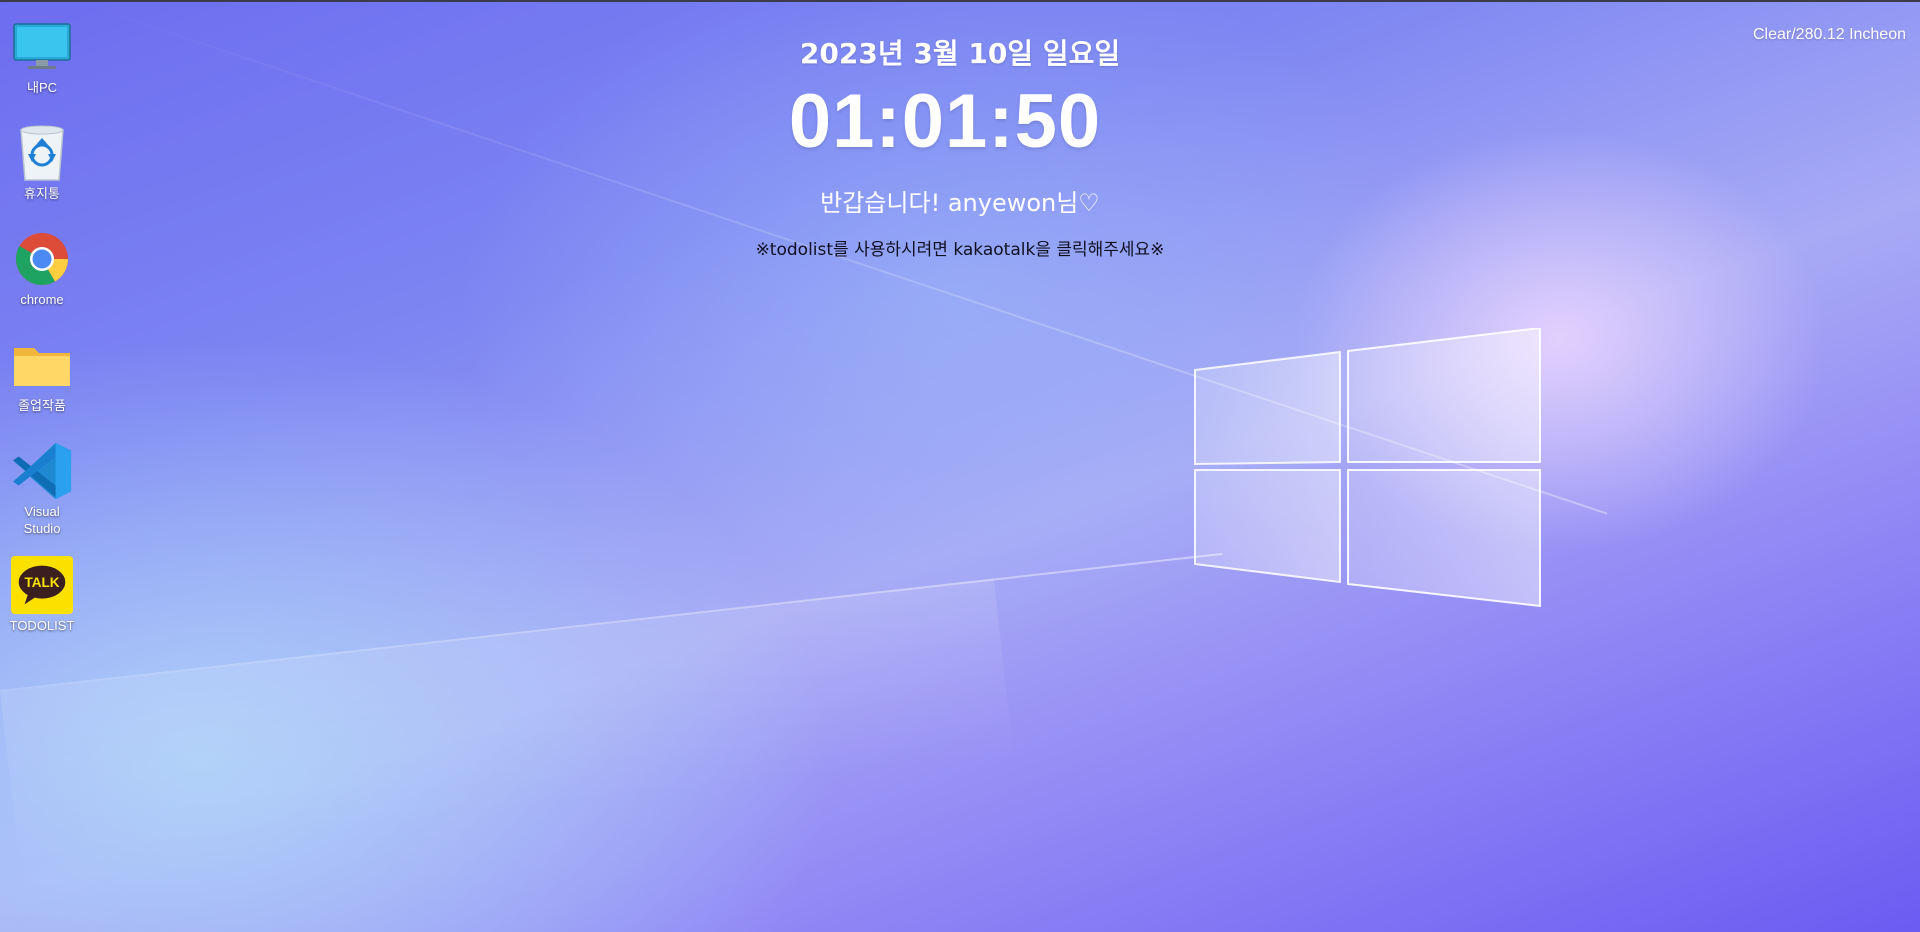 The width and height of the screenshot is (1920, 932). I want to click on date-display: 2023년 3월 10일 일요일, so click(960, 53).